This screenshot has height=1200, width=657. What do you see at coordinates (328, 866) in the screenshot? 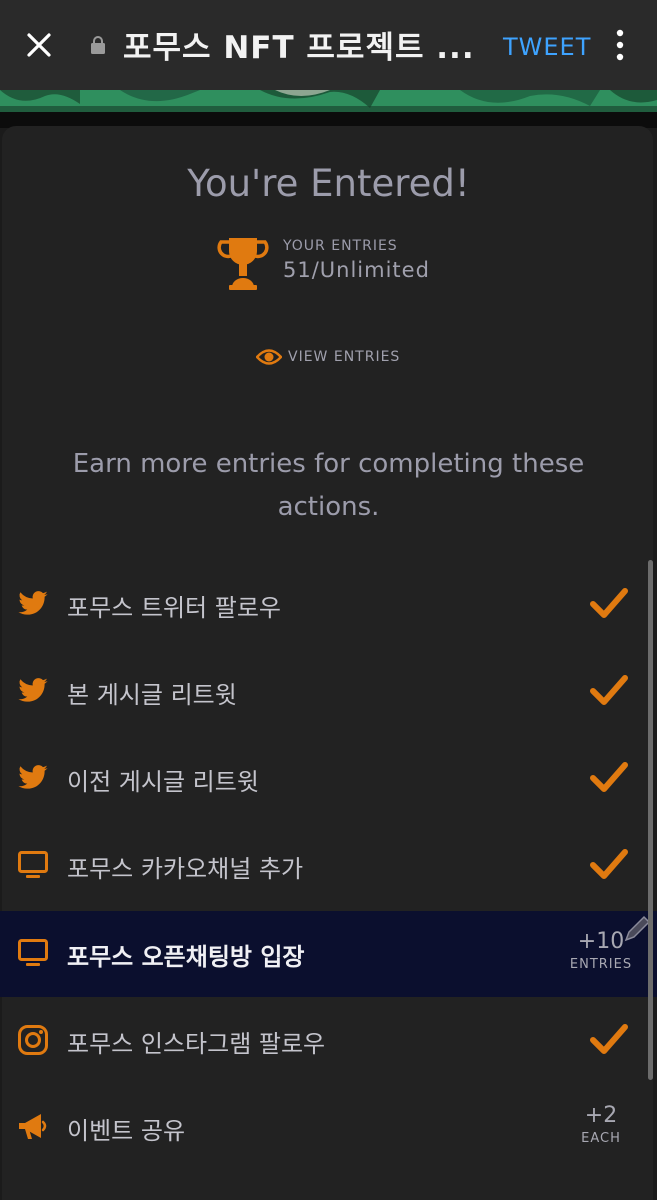
I see `action-row: 포무스 카카오채널 추가` at bounding box center [328, 866].